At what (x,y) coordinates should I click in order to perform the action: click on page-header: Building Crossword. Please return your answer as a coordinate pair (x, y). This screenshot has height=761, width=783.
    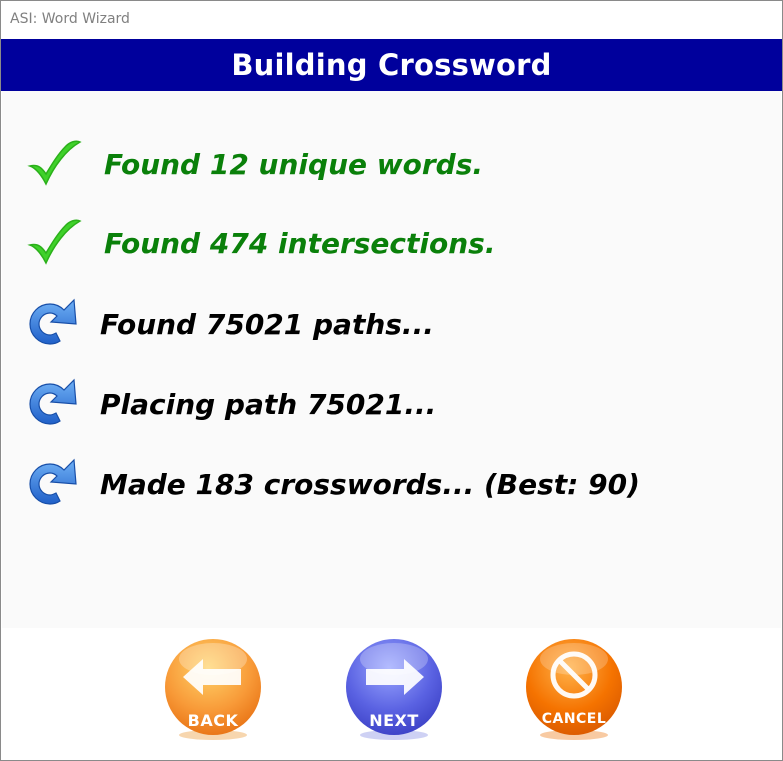
    Looking at the image, I should click on (391, 65).